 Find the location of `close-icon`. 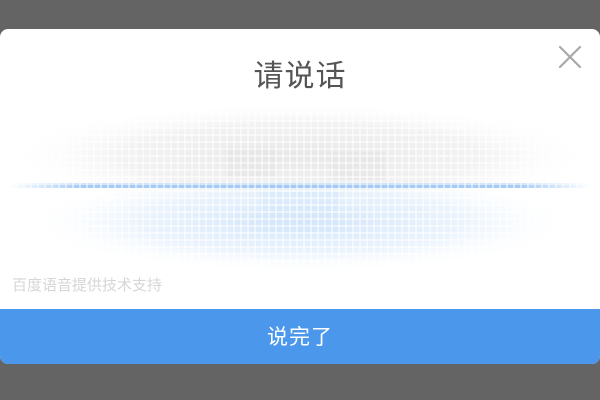

close-icon is located at coordinates (570, 57).